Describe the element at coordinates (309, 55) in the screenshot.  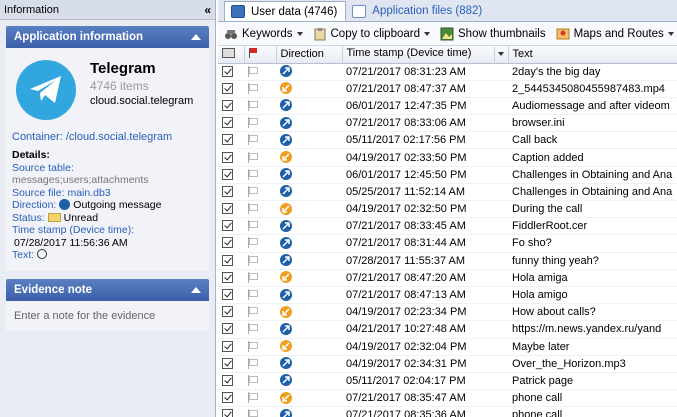
I see `direction-column-header: Direction` at that location.